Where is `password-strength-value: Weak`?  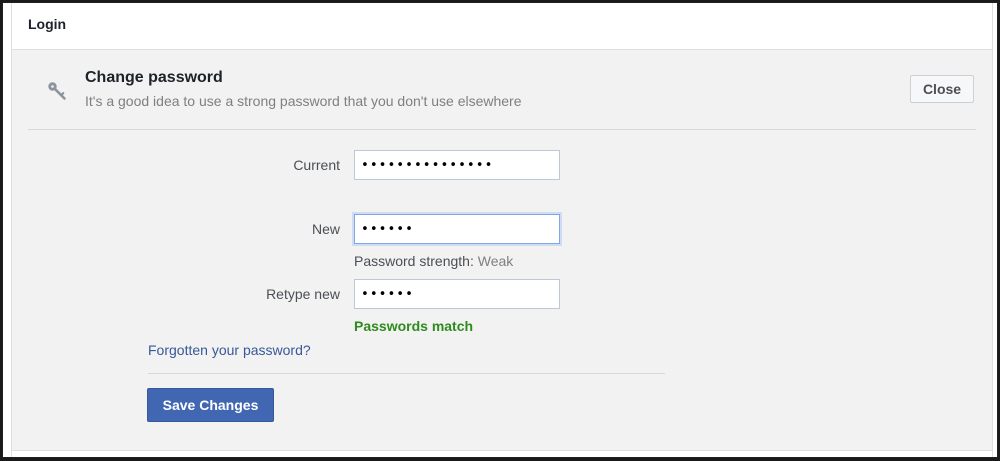 password-strength-value: Weak is located at coordinates (495, 261).